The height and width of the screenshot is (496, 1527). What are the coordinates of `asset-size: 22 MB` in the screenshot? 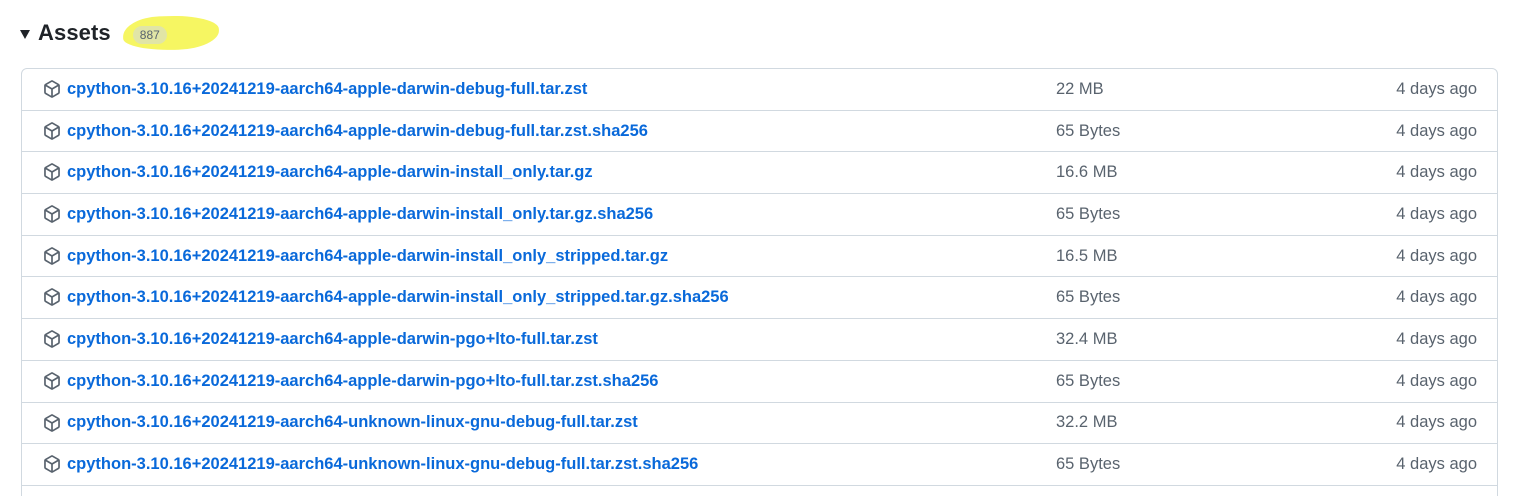 It's located at (1080, 88).